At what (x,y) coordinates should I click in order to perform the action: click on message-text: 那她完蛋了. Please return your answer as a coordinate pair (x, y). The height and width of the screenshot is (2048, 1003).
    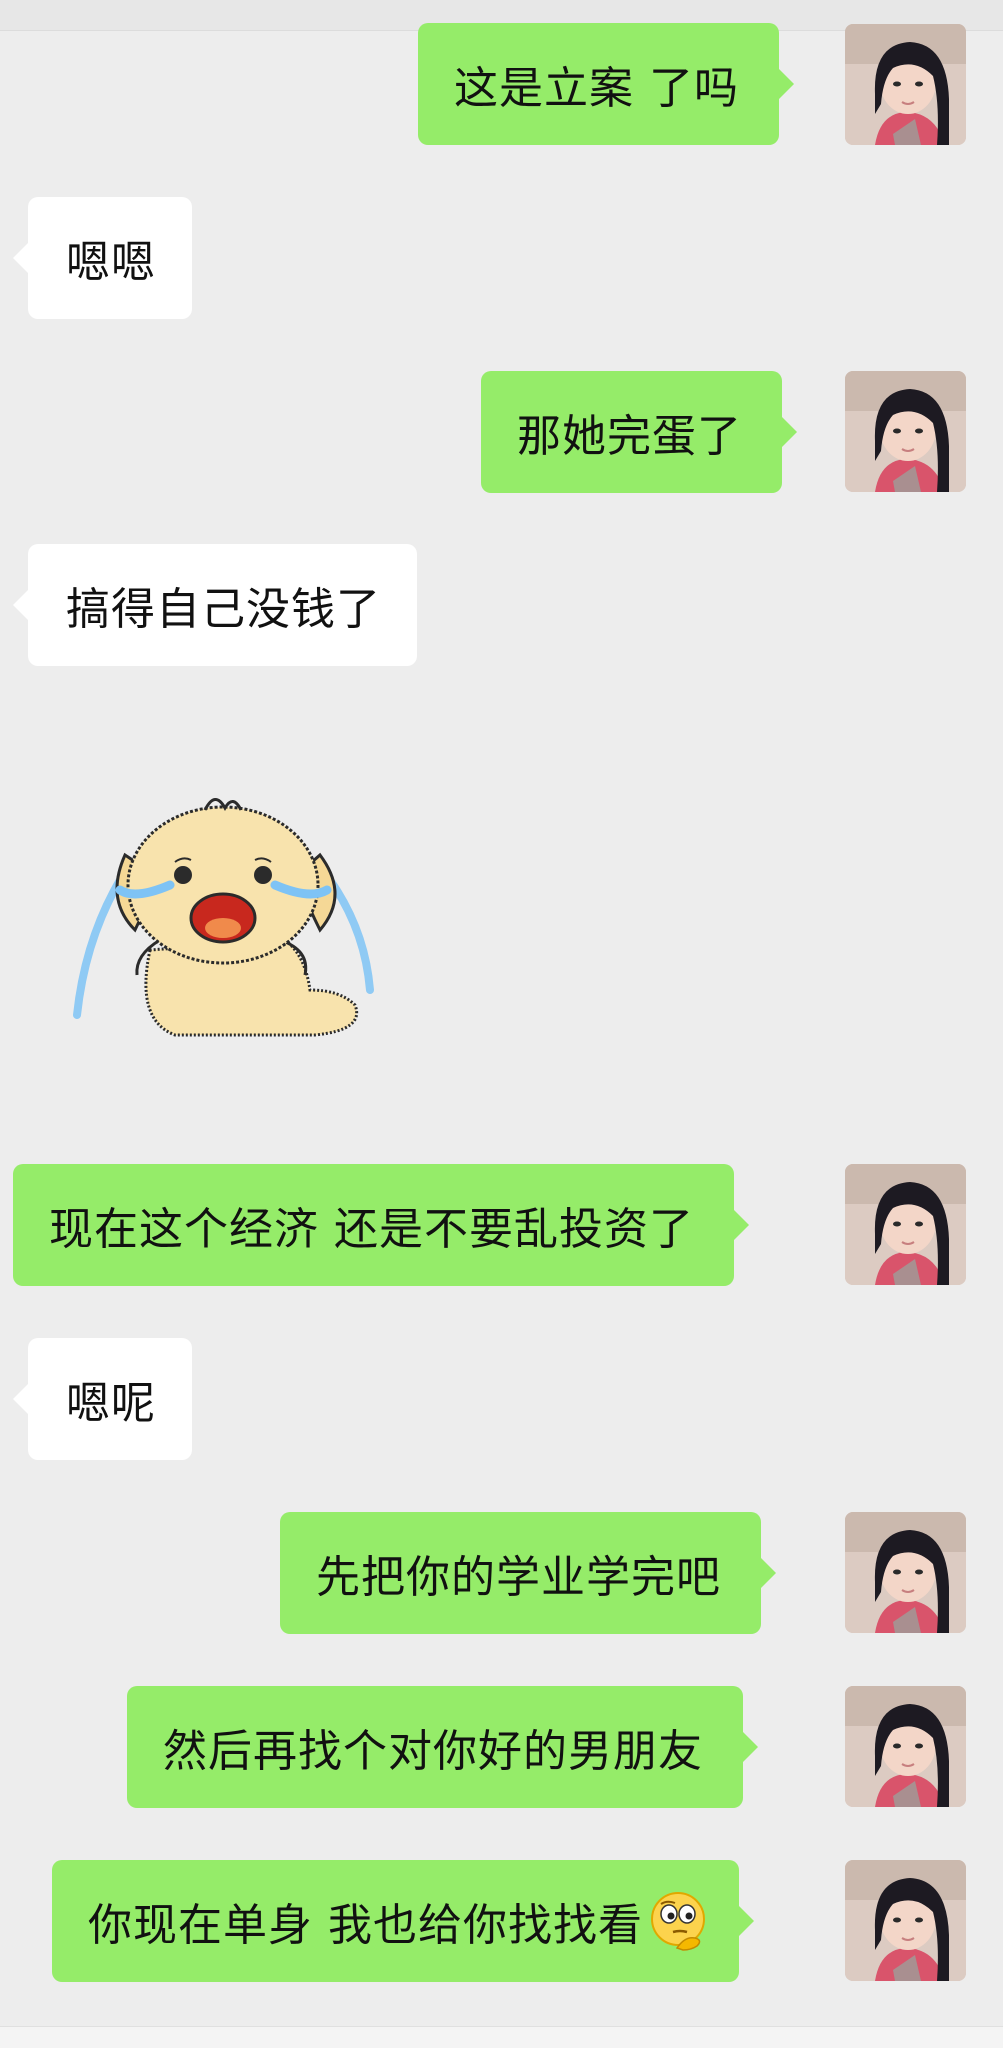
    Looking at the image, I should click on (629, 436).